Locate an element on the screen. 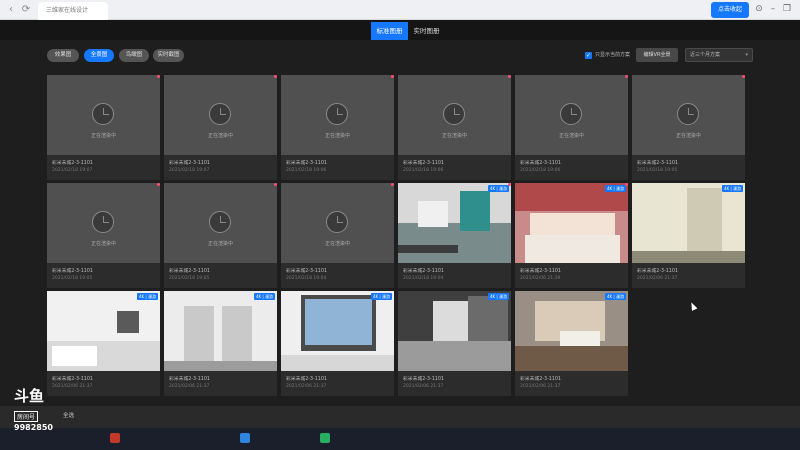  album-card: 正在渲染中彩米未城2-3-1101 2021/02/18 19:06 is located at coordinates (337, 127).